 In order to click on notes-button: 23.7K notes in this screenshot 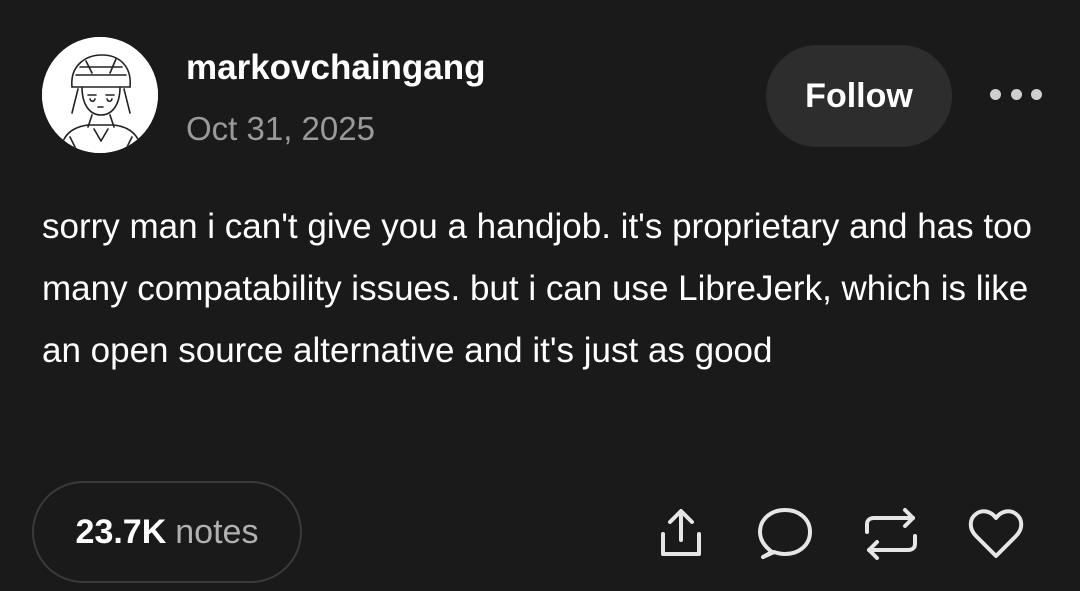, I will do `click(167, 532)`.